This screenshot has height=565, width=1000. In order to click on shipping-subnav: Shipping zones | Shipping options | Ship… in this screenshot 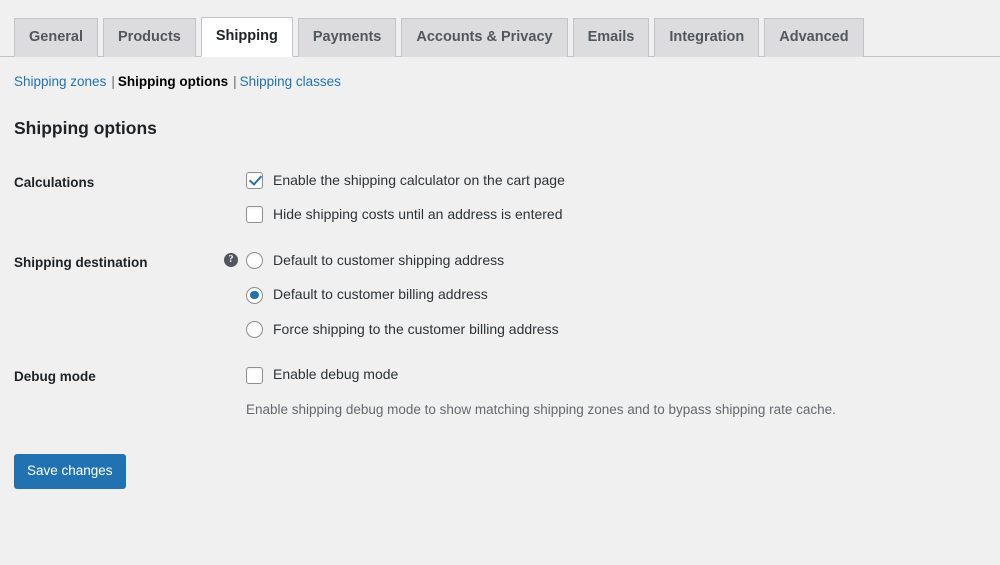, I will do `click(507, 81)`.